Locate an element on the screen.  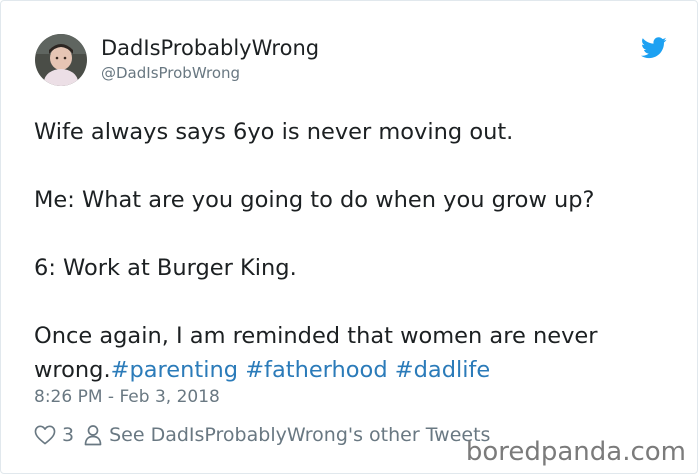
other-tweets-link: See DadIsProbablyWrong's other Tweets is located at coordinates (299, 435).